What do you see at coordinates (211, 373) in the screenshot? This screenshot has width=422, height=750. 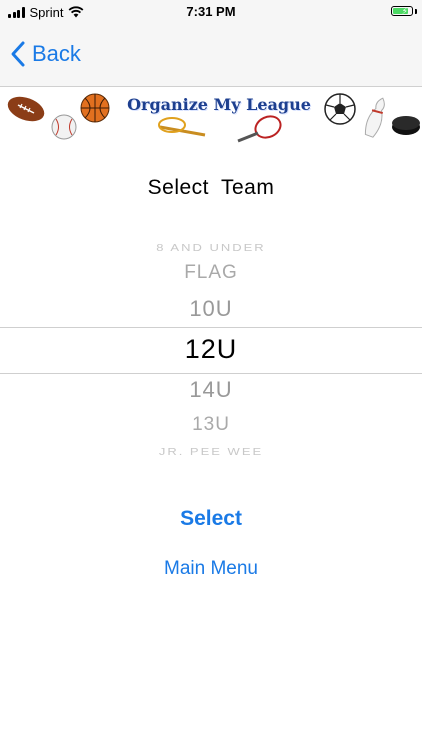 I see `picker-selection-bottom-line` at bounding box center [211, 373].